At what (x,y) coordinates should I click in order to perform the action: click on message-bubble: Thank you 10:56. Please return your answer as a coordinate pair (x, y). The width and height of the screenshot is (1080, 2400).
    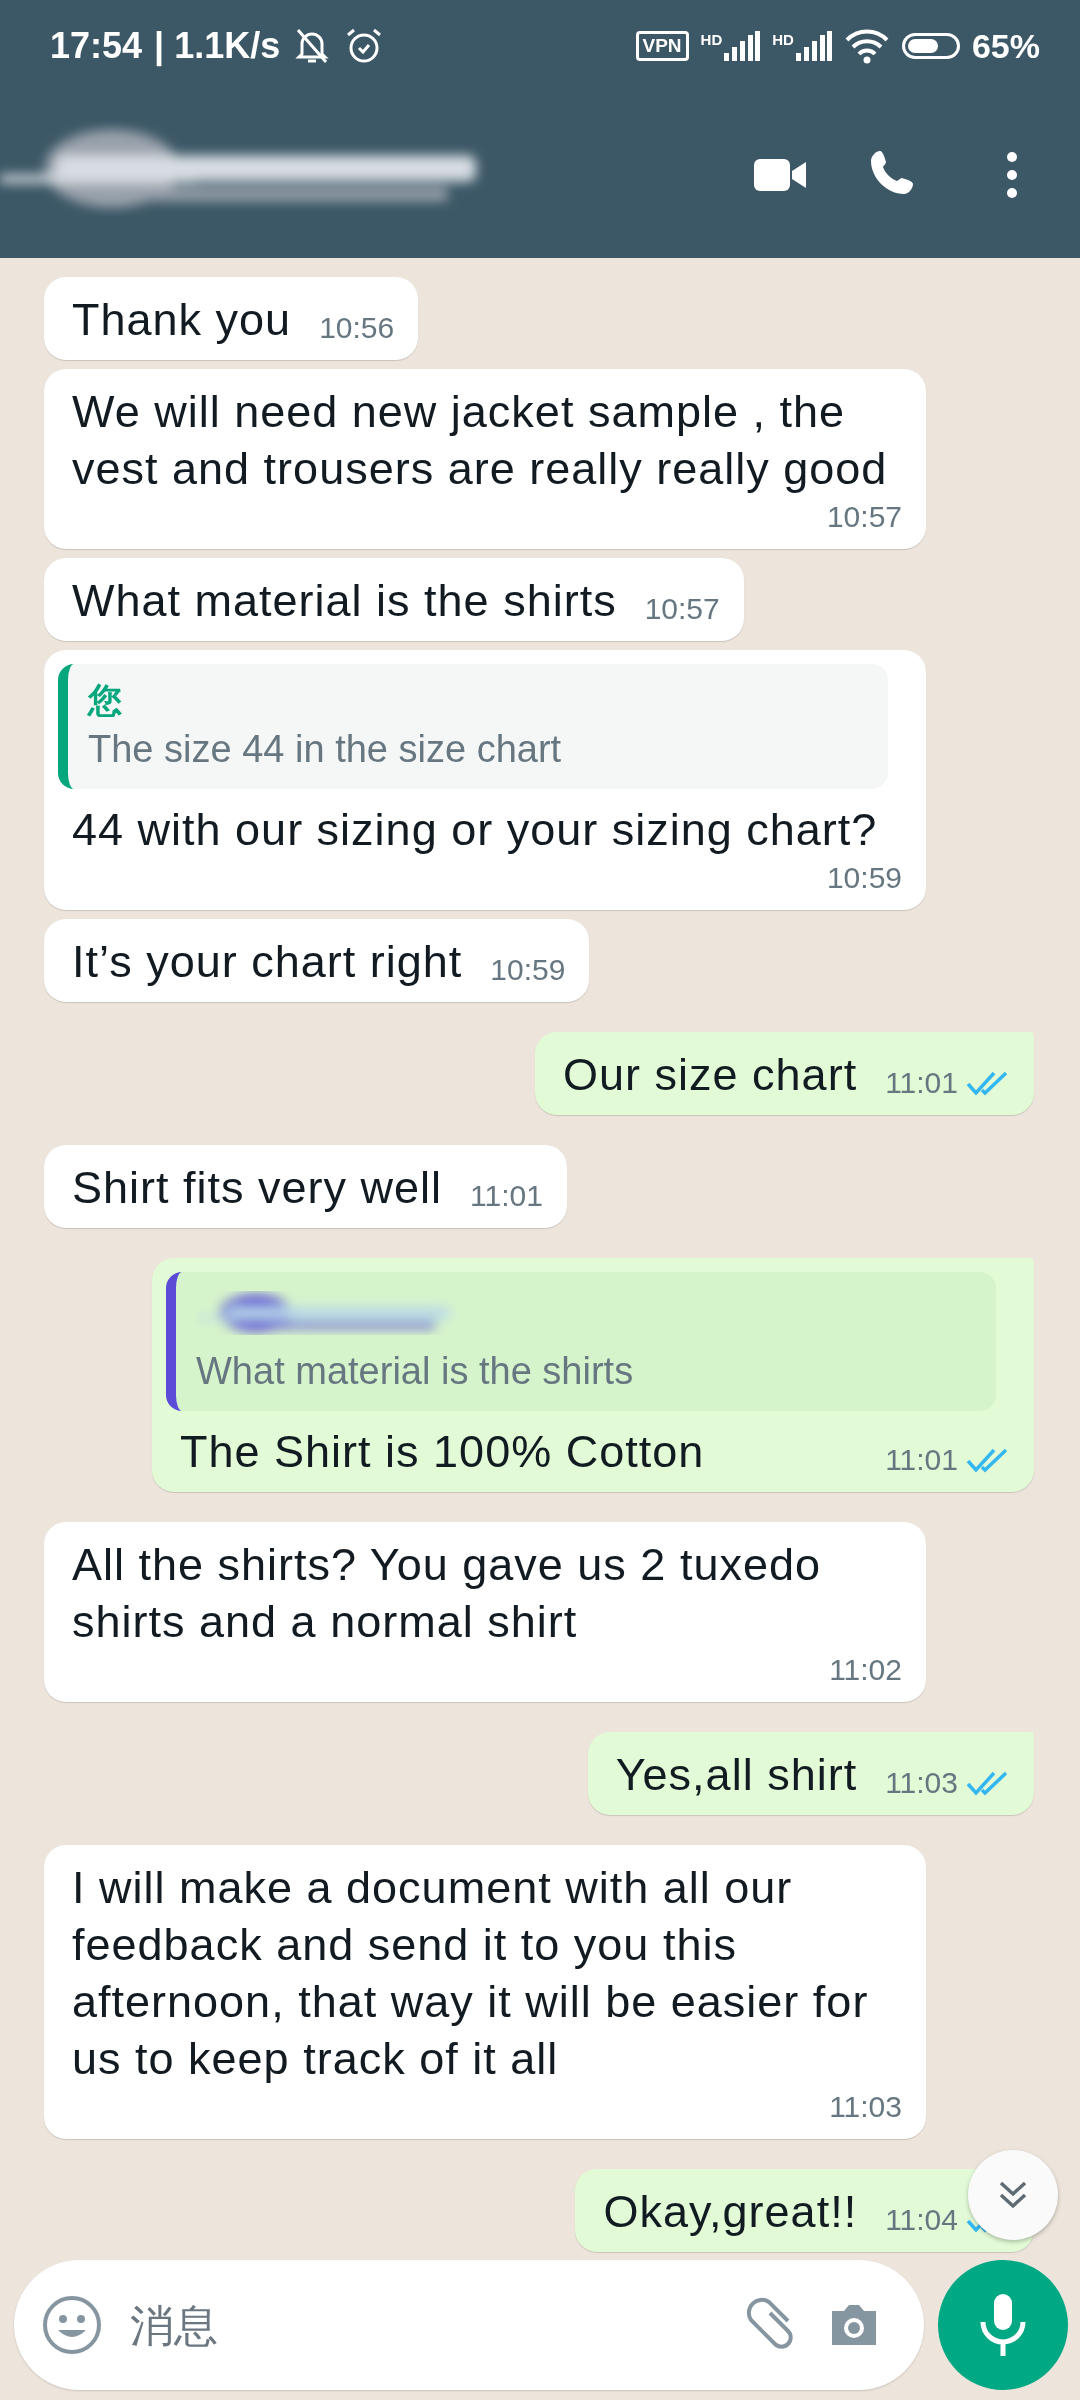
    Looking at the image, I should click on (231, 318).